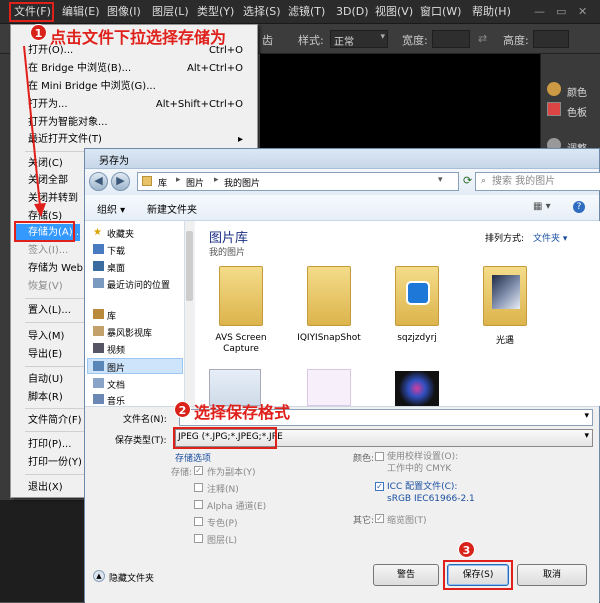 Image resolution: width=600 pixels, height=603 pixels. I want to click on alpha-label: Alpha 通道(E), so click(237, 507).